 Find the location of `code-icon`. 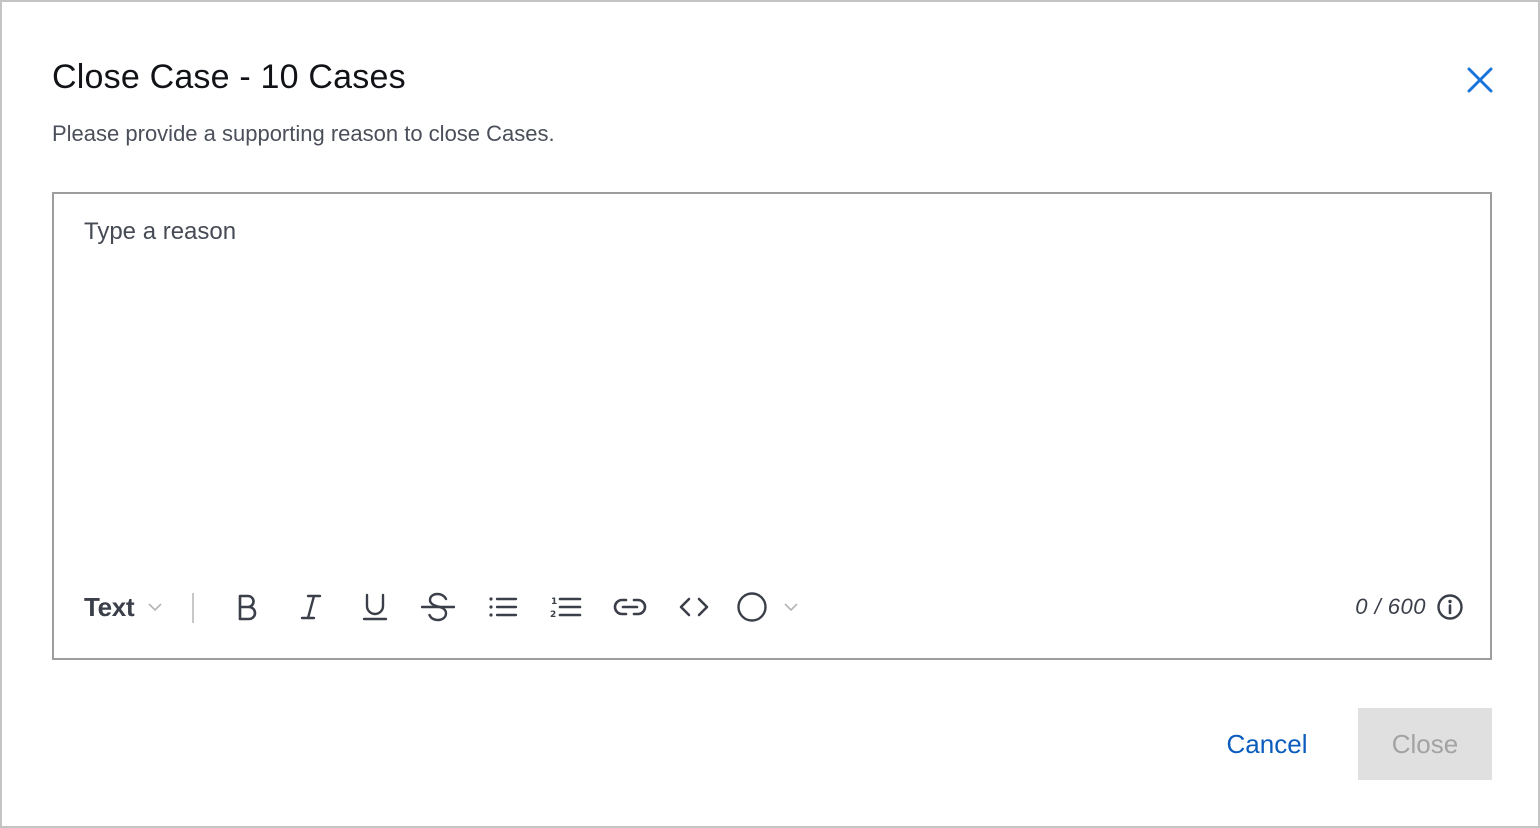

code-icon is located at coordinates (694, 607).